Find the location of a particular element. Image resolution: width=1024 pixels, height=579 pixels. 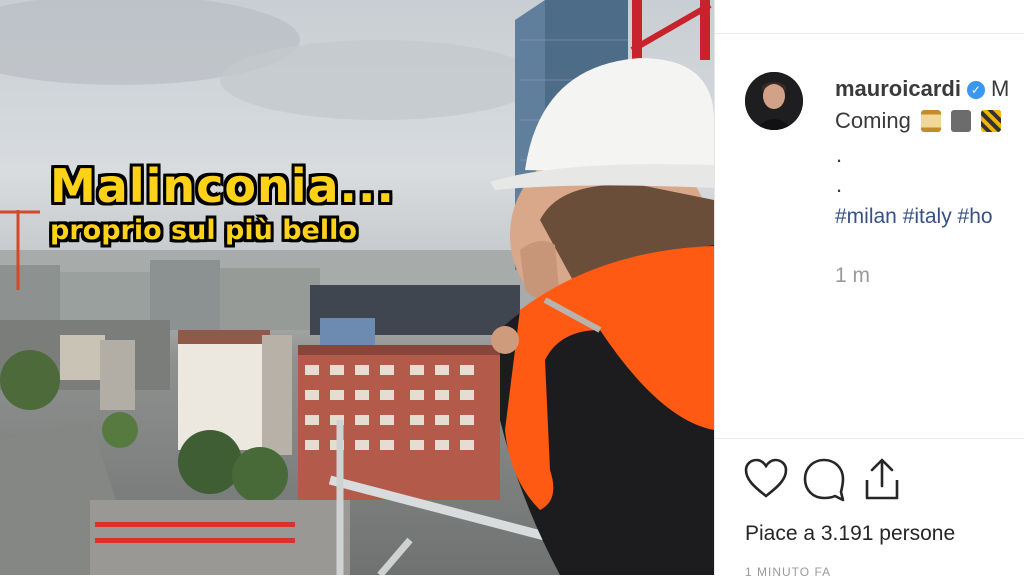

post-caption: Coming is located at coordinates (918, 121).